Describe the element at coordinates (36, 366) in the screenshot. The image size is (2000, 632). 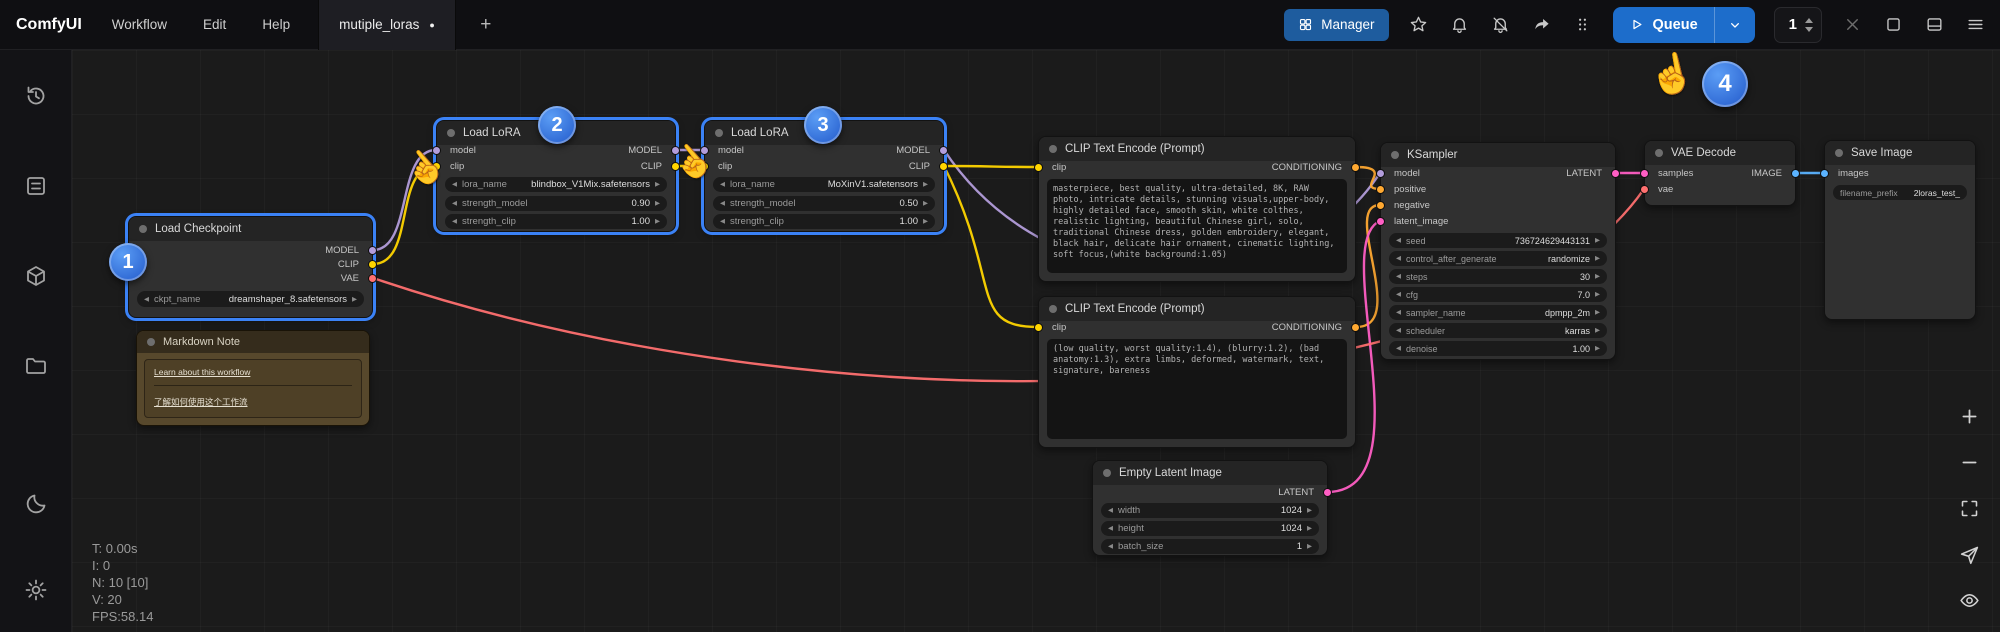
I see `workflows-browser-button` at that location.